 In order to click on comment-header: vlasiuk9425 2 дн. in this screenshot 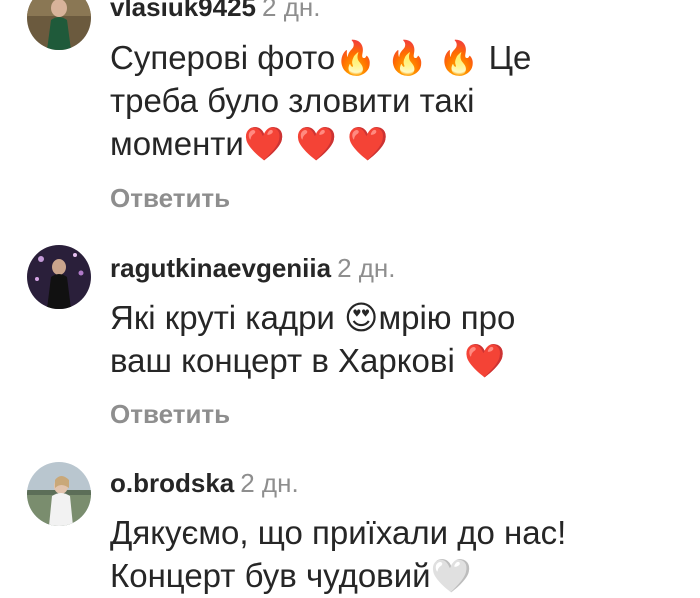, I will do `click(215, 11)`.